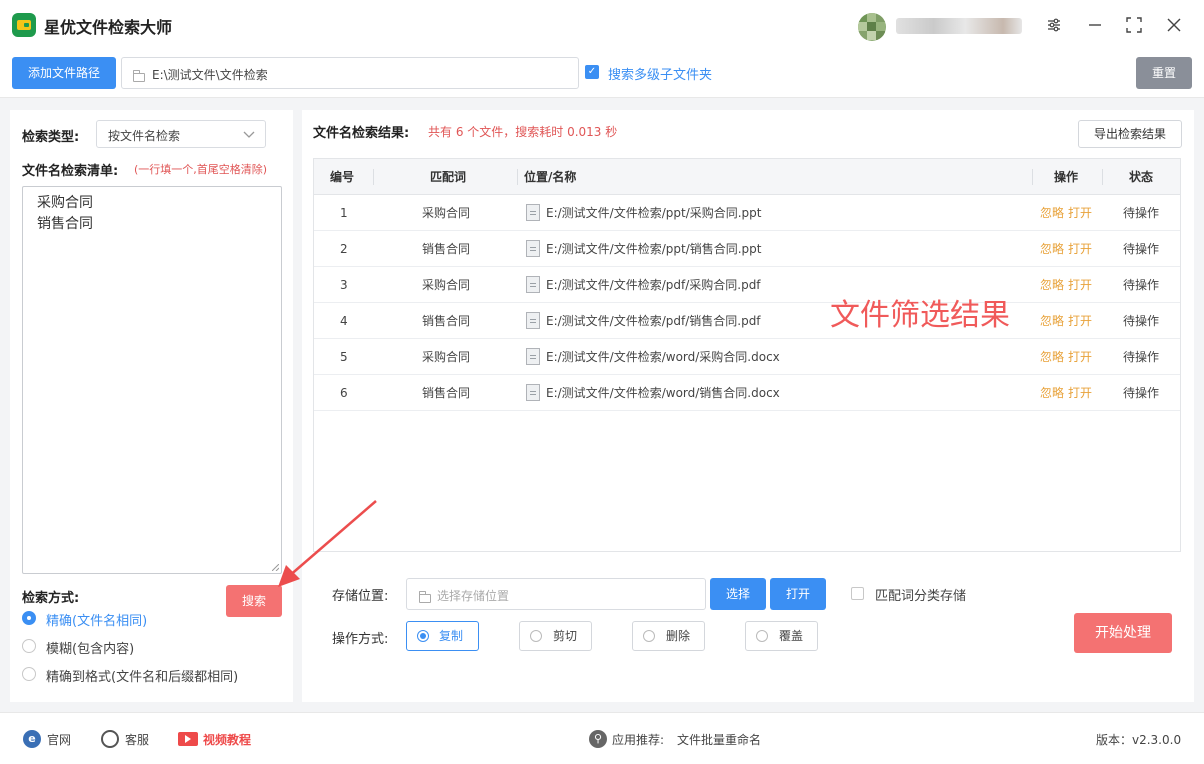 This screenshot has width=1204, height=764. Describe the element at coordinates (602, 74) in the screenshot. I see `toolbar: 添加文件路径 E:\测试文件\文件检索 ✓ 搜索多级子文件夹 重置` at that location.